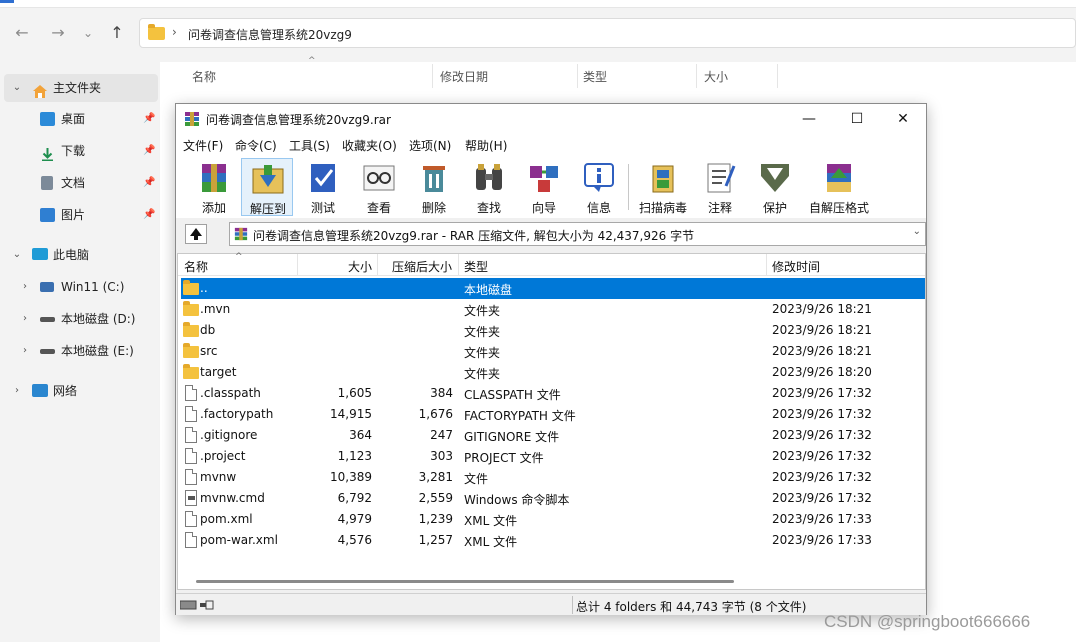 This screenshot has height=642, width=1076. Describe the element at coordinates (489, 187) in the screenshot. I see `find-button: 查找` at that location.